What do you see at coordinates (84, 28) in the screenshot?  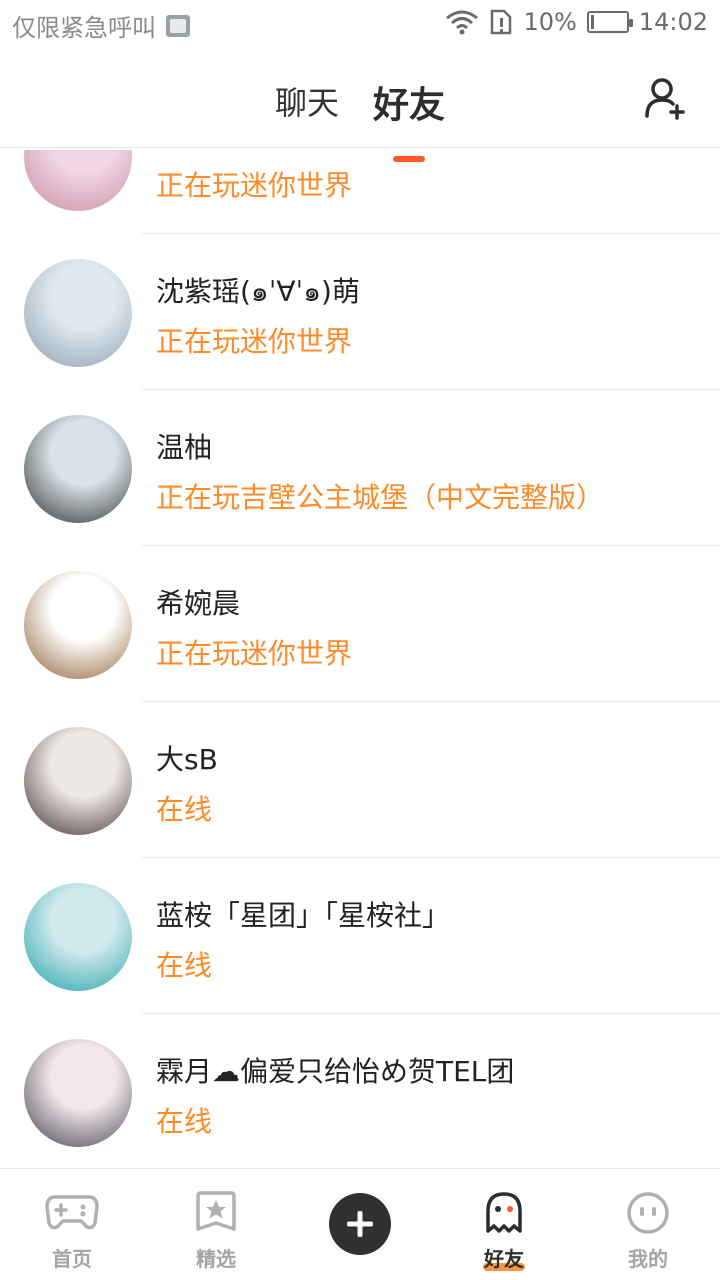 I see `carrier-text: 仅限紧急呼叫` at bounding box center [84, 28].